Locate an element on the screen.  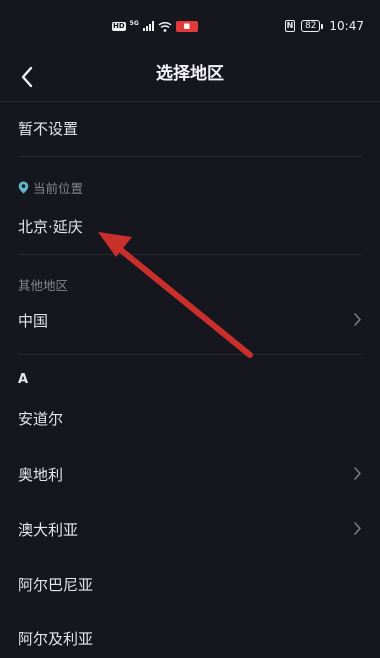
region-item-china: 中国 is located at coordinates (190, 320).